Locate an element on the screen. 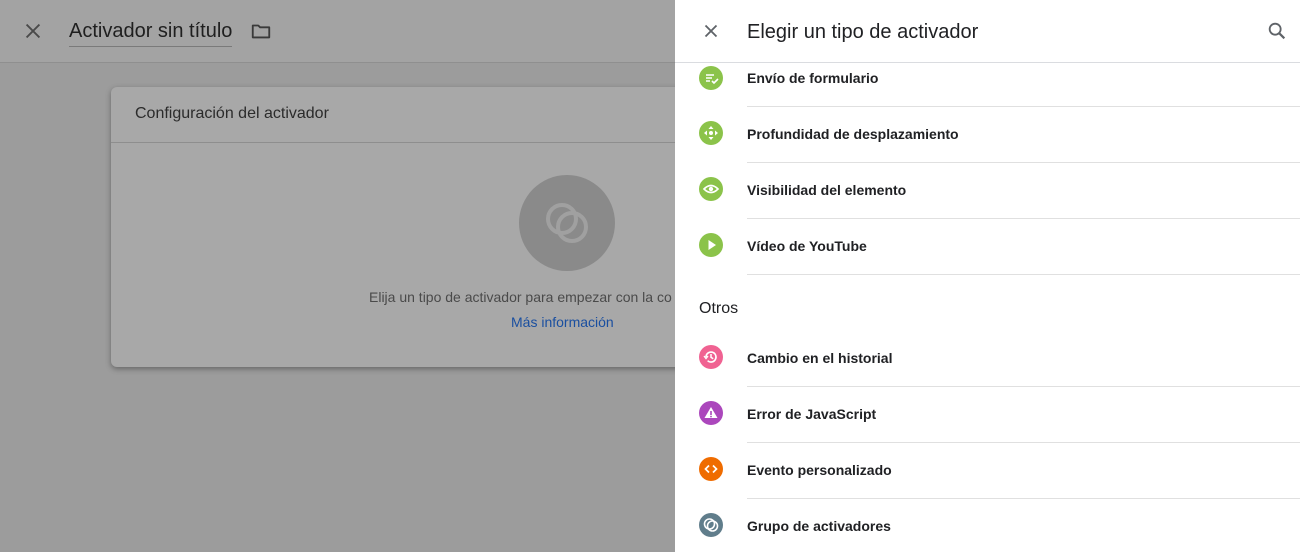  trigger-type-javascript-error: Error de JavaScript is located at coordinates (987, 414).